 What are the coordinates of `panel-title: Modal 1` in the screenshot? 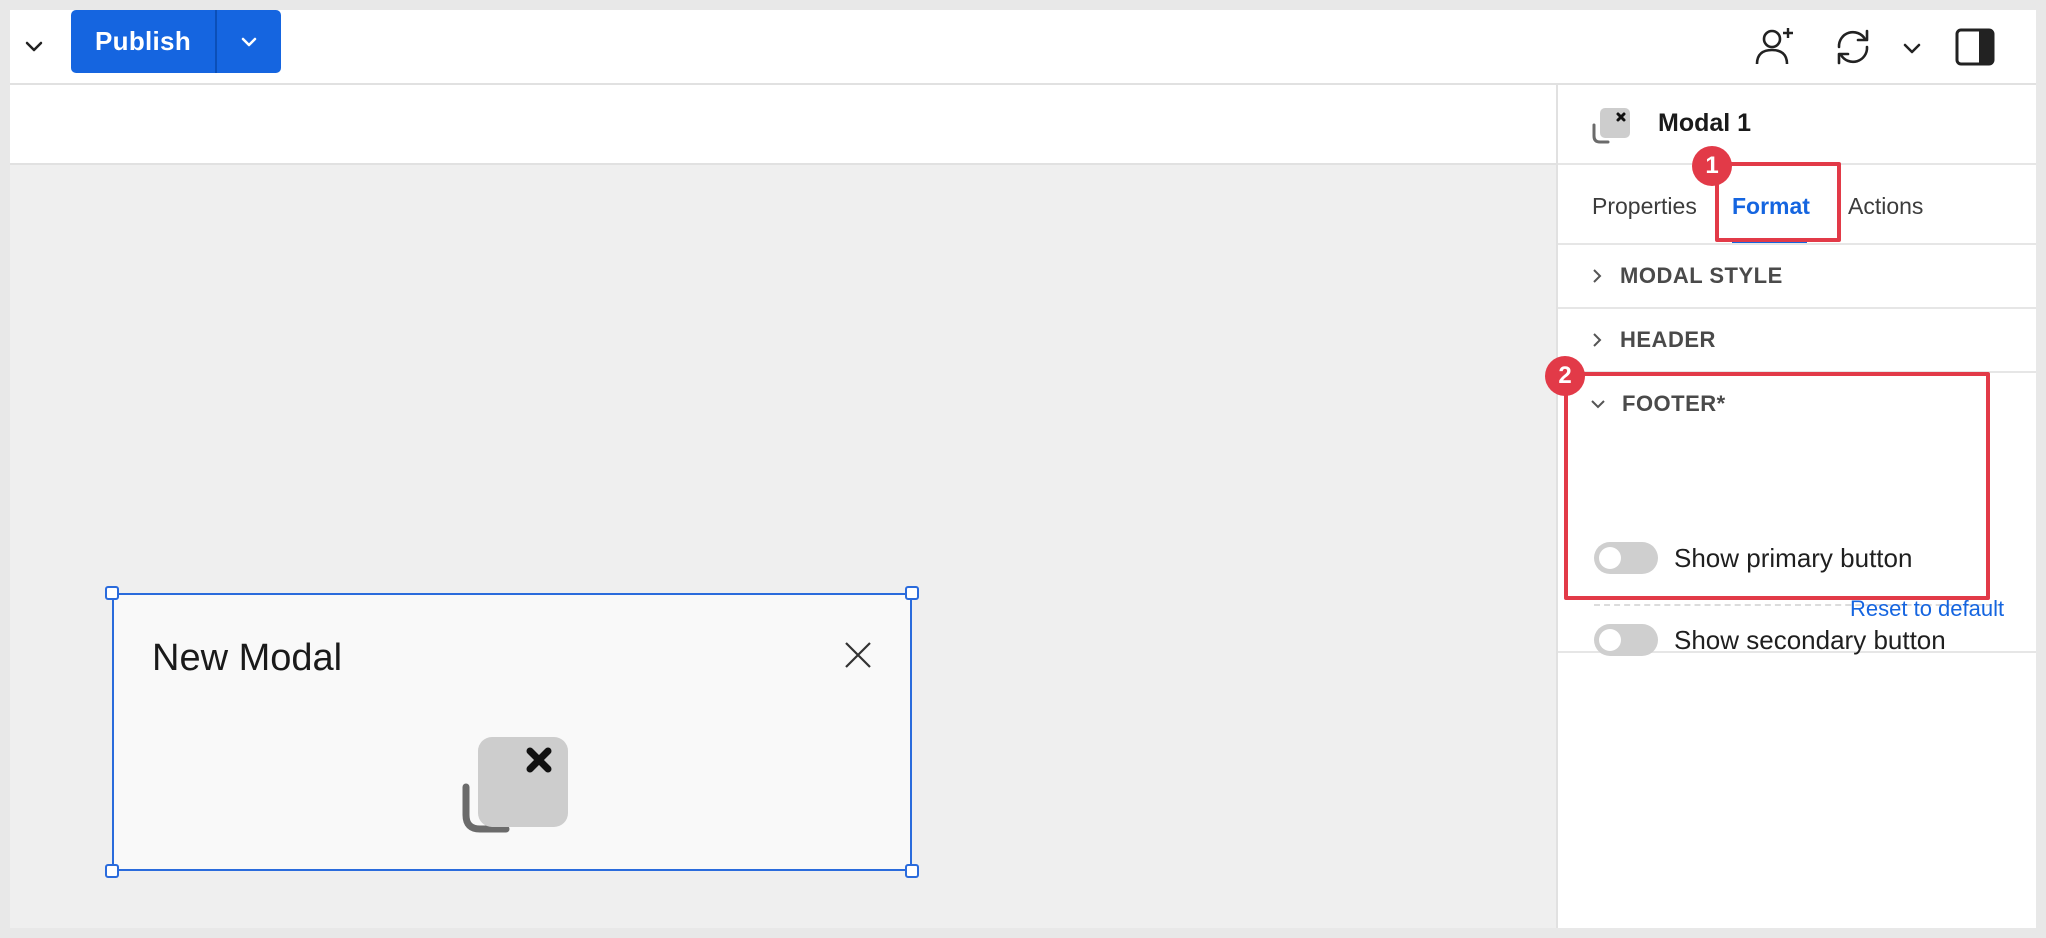 It's located at (1705, 123).